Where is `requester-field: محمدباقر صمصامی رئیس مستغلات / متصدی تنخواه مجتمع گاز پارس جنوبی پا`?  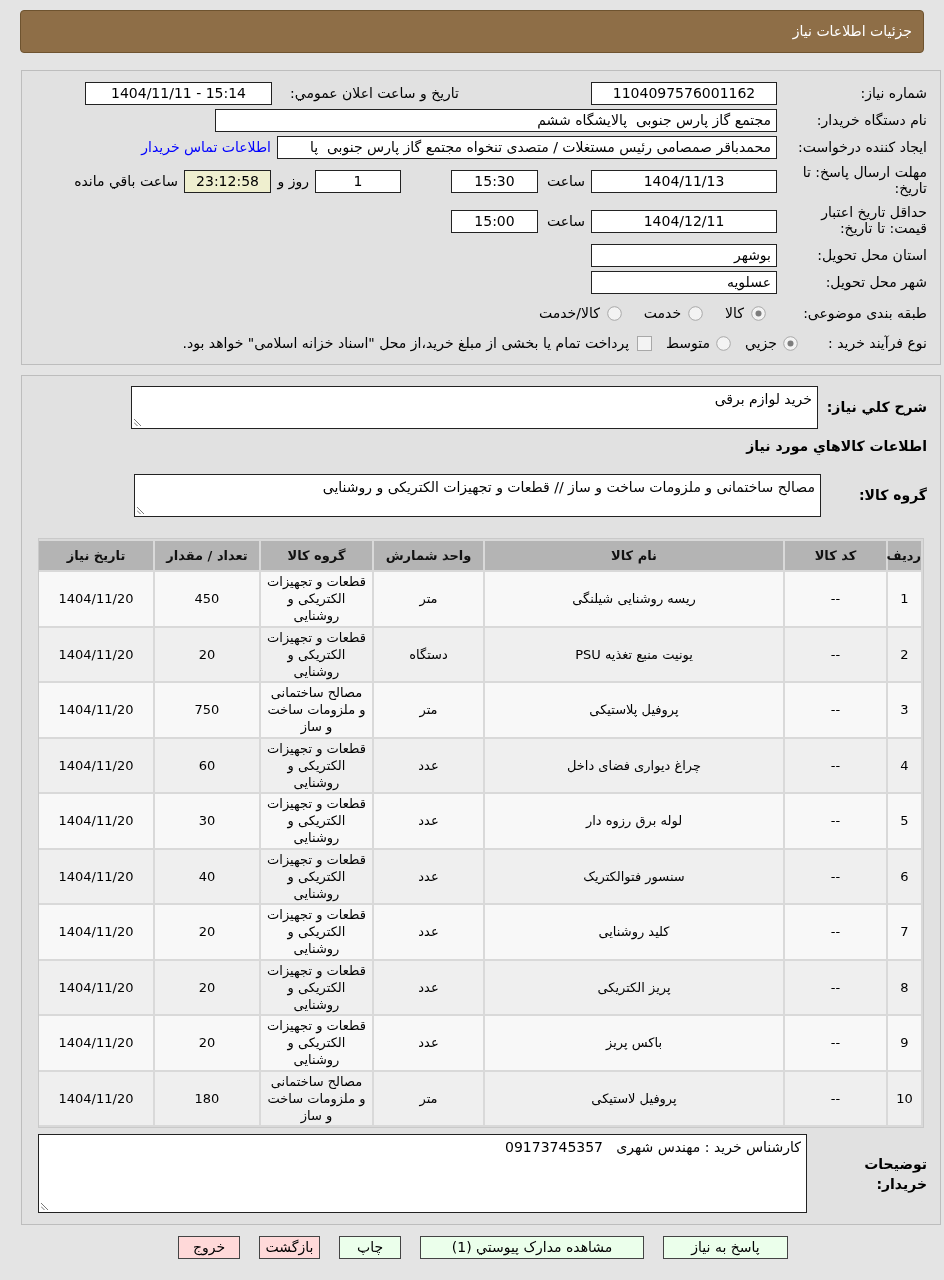
requester-field: محمدباقر صمصامی رئیس مستغلات / متصدی تنخواه مجتمع گاز پارس جنوبی پا is located at coordinates (527, 147).